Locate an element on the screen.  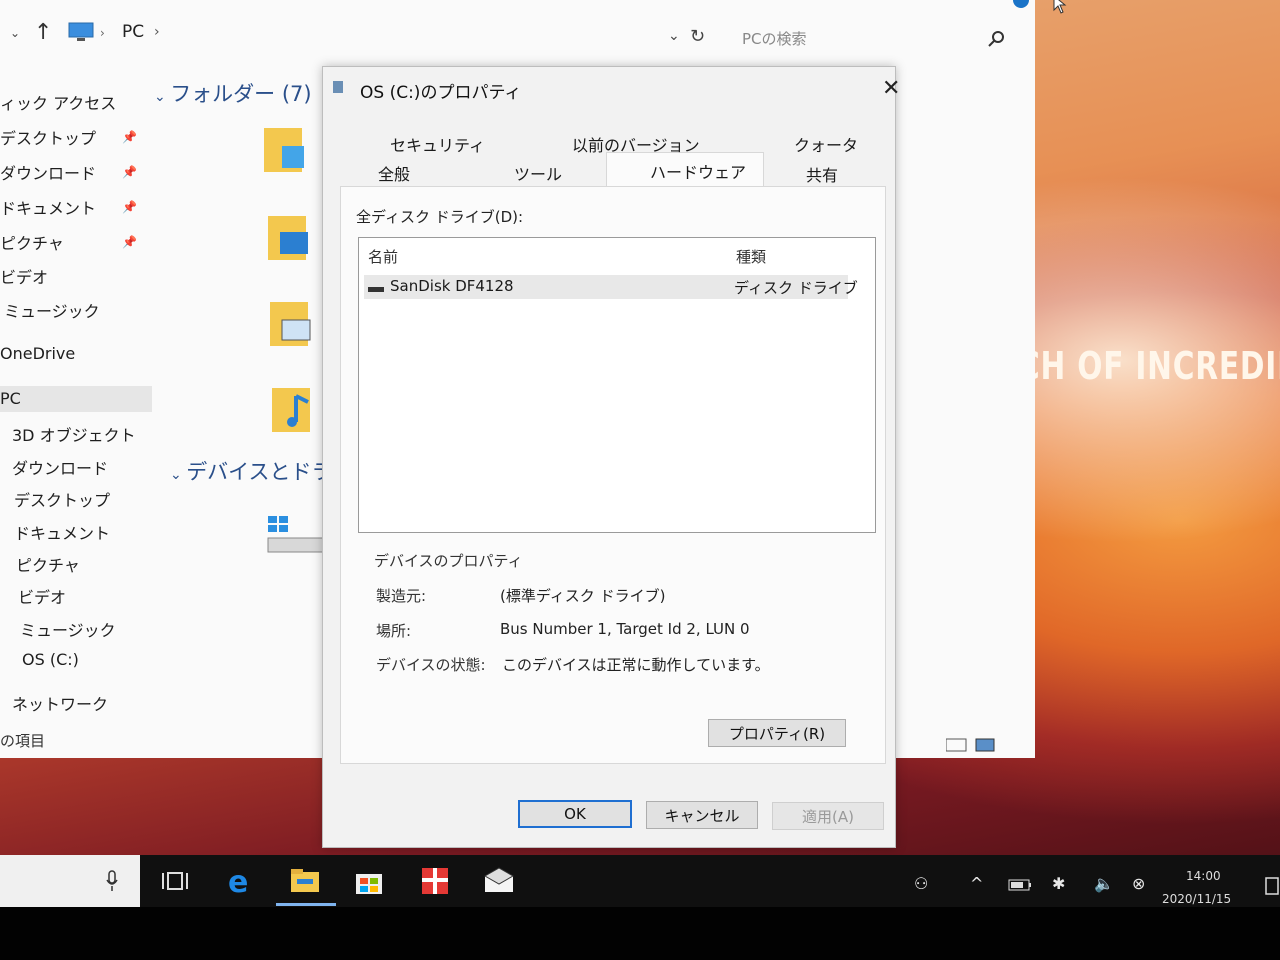
task-view-icon is located at coordinates (175, 881).